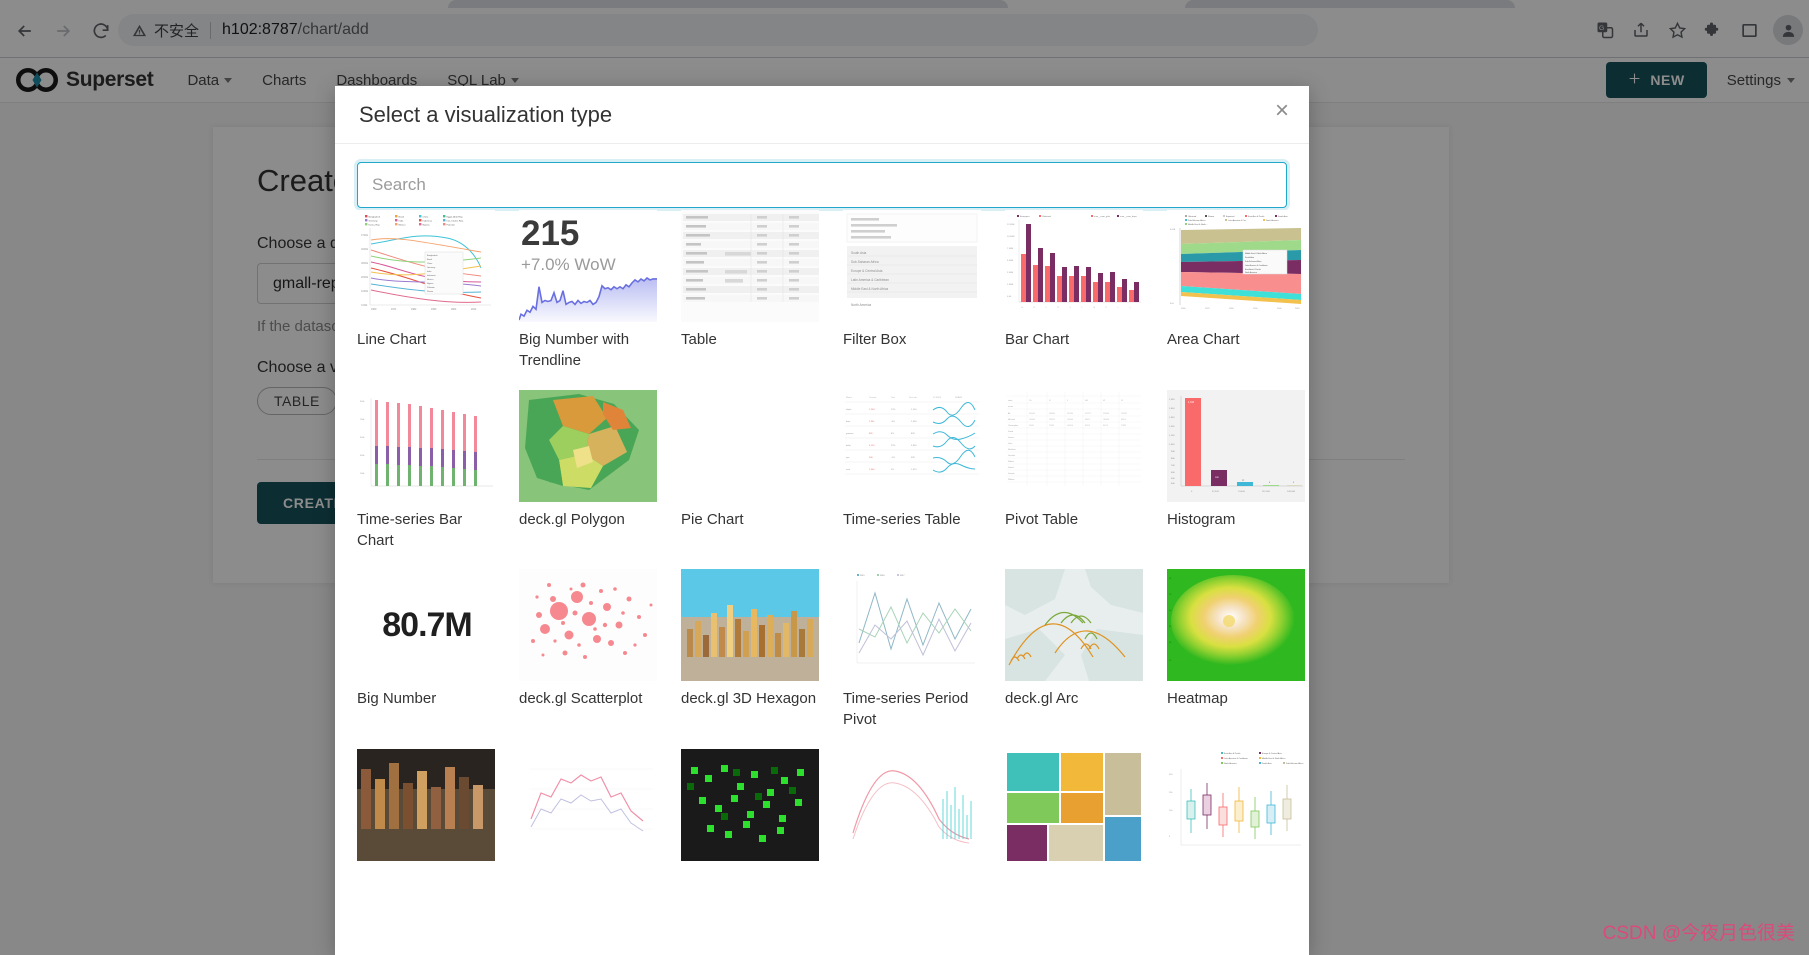 The width and height of the screenshot is (1809, 955). Describe the element at coordinates (1172, 427) in the screenshot. I see `svg-text: 1,200` at that location.